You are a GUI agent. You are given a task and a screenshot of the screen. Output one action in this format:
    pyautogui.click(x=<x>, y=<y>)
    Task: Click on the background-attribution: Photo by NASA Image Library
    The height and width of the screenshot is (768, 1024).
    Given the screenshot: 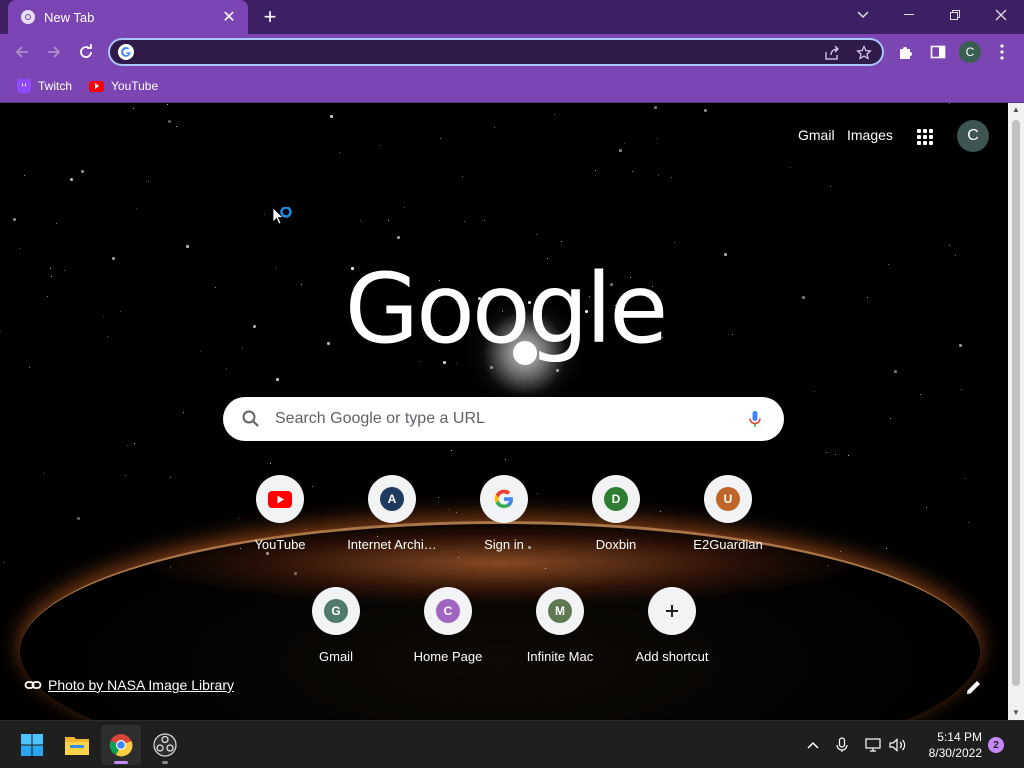 What is the action you would take?
    pyautogui.click(x=129, y=685)
    